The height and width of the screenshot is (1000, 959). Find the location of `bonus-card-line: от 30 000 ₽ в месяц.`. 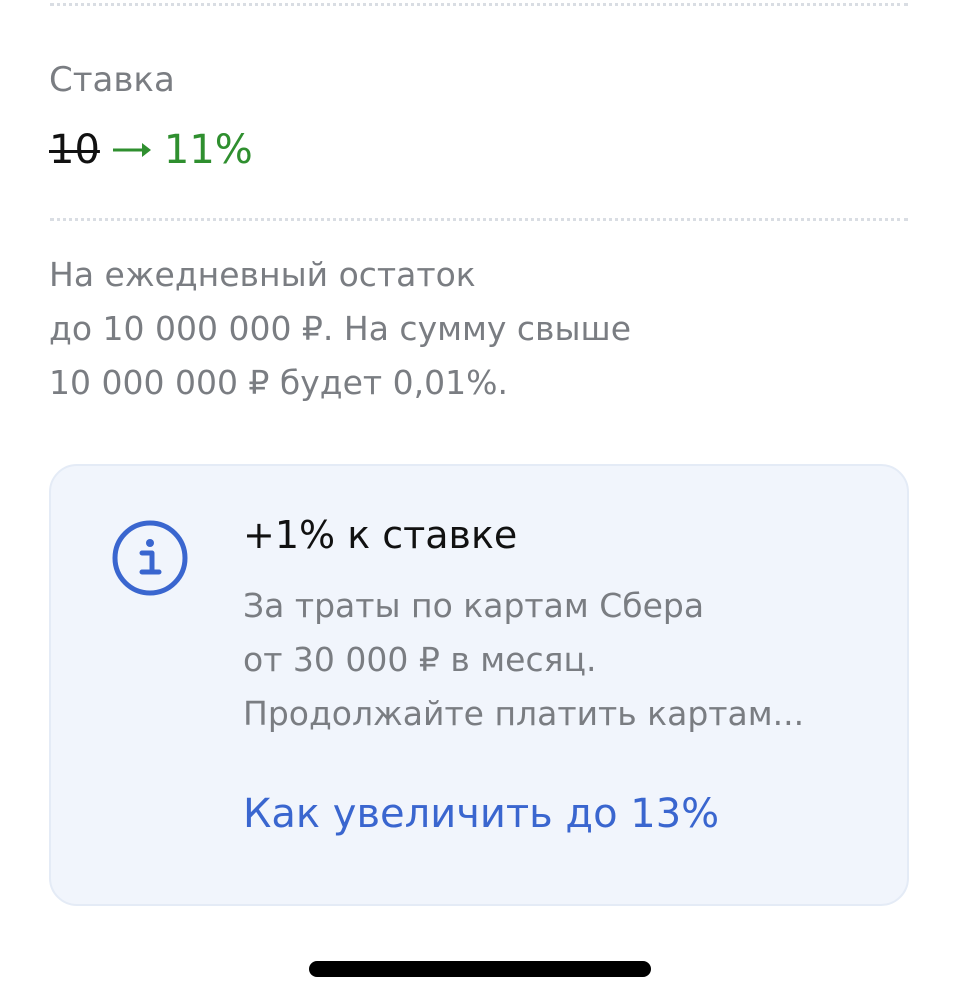

bonus-card-line: от 30 000 ₽ в месяц. is located at coordinates (420, 659).